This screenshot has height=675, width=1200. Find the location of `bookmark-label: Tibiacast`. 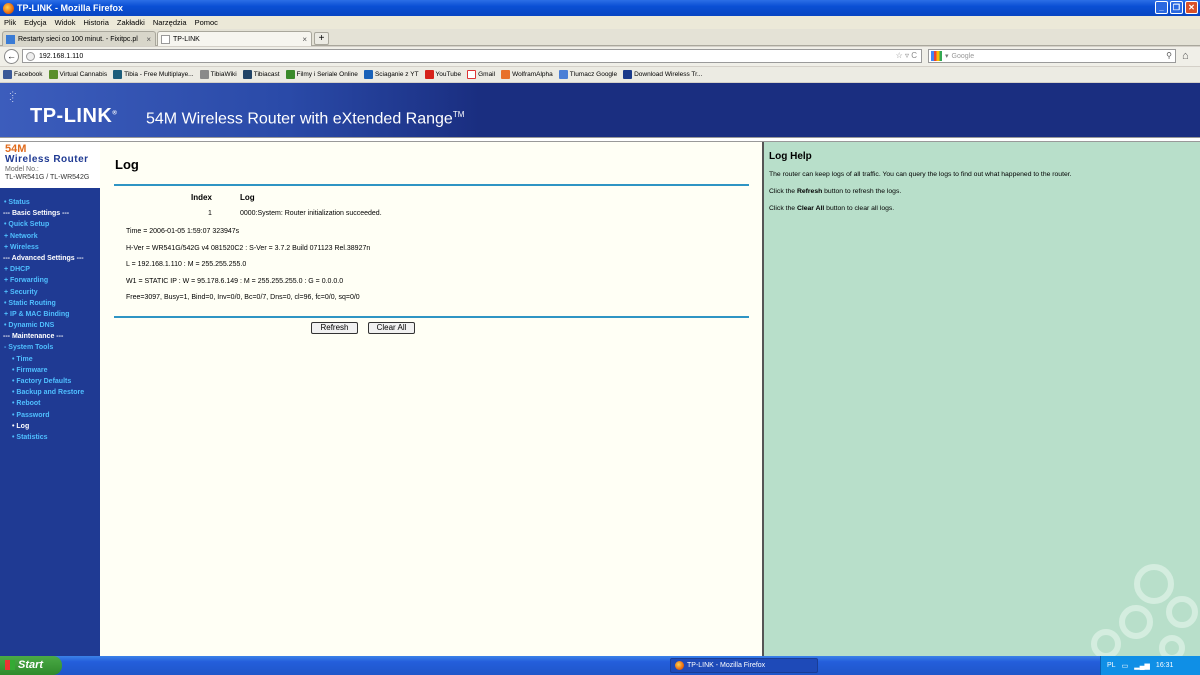

bookmark-label: Tibiacast is located at coordinates (266, 74).